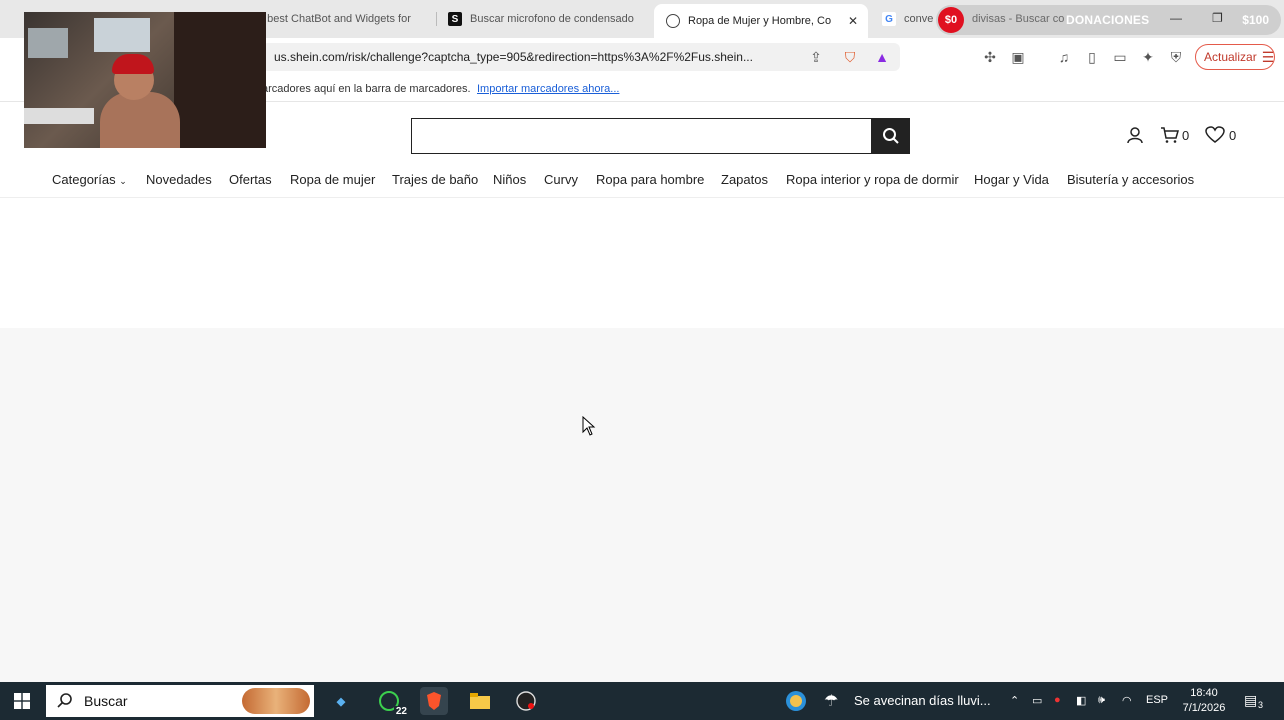  I want to click on copilot-app-icon: ◆, so click(341, 701).